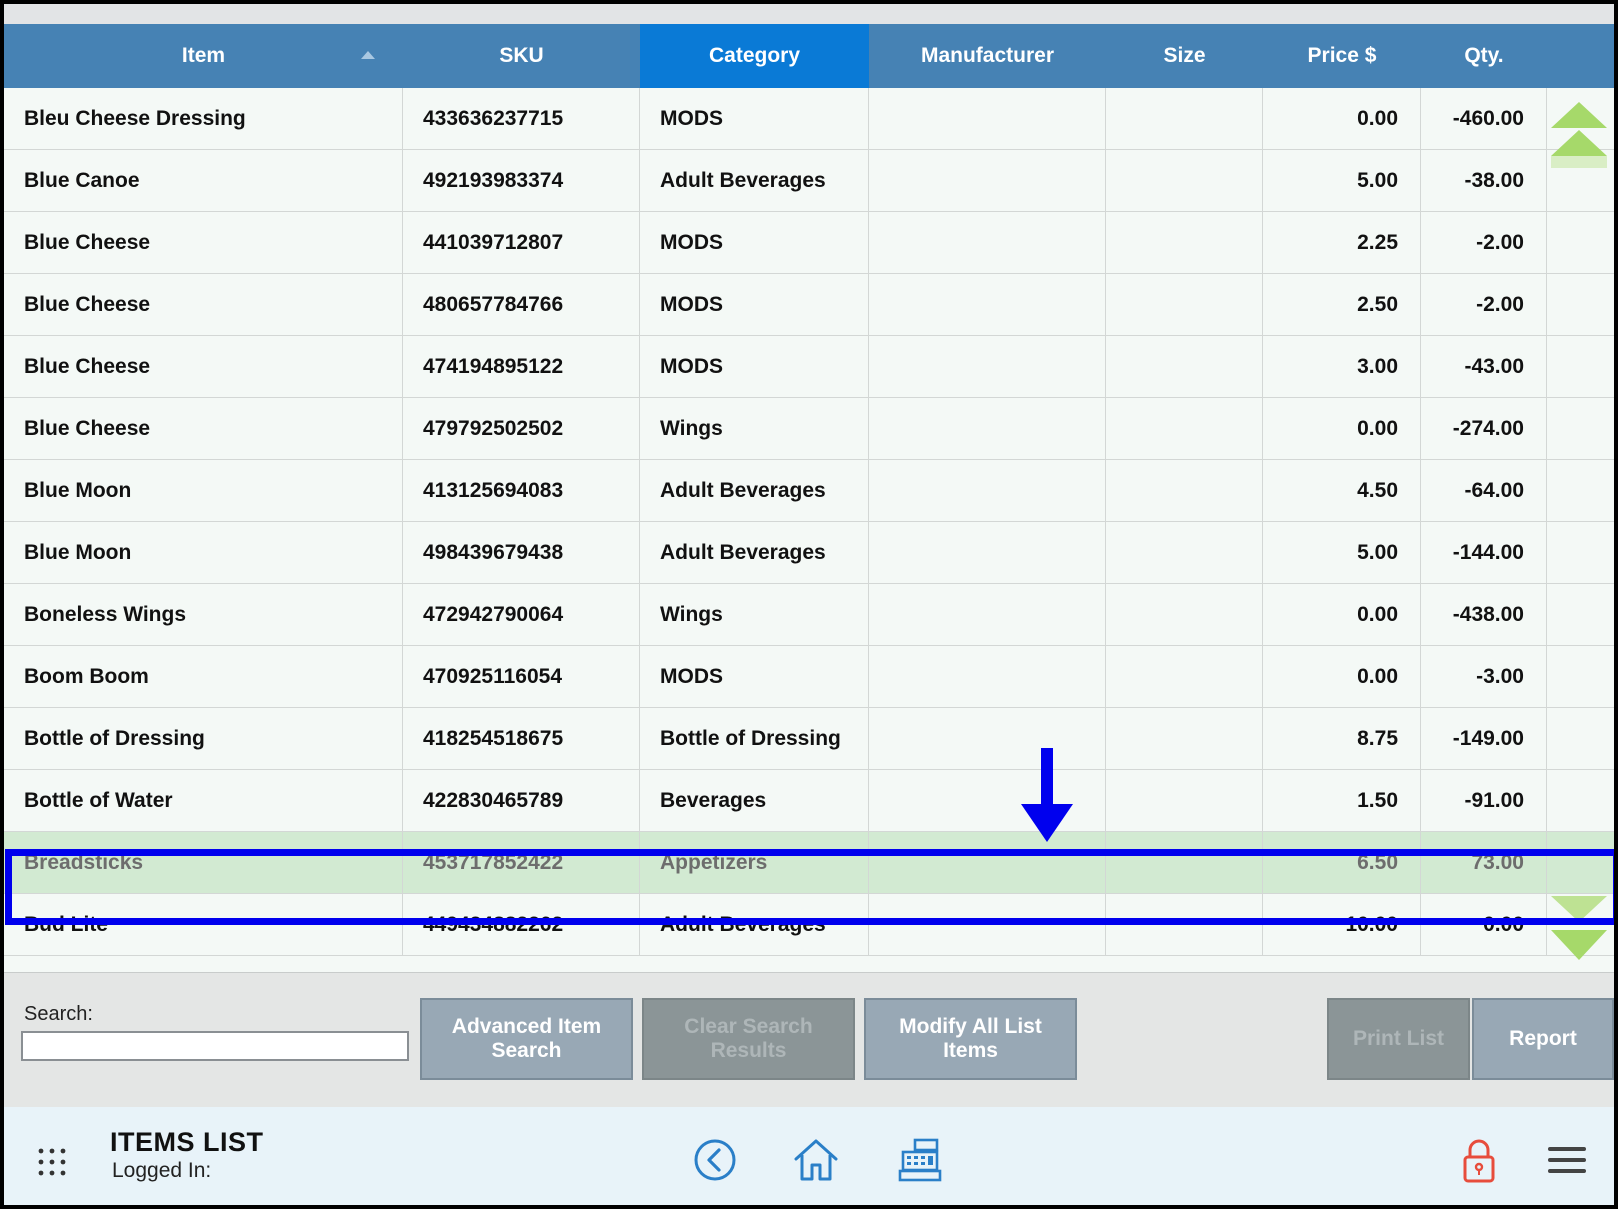 The width and height of the screenshot is (1618, 1209). Describe the element at coordinates (1342, 491) in the screenshot. I see `cell-price: 4.50` at that location.